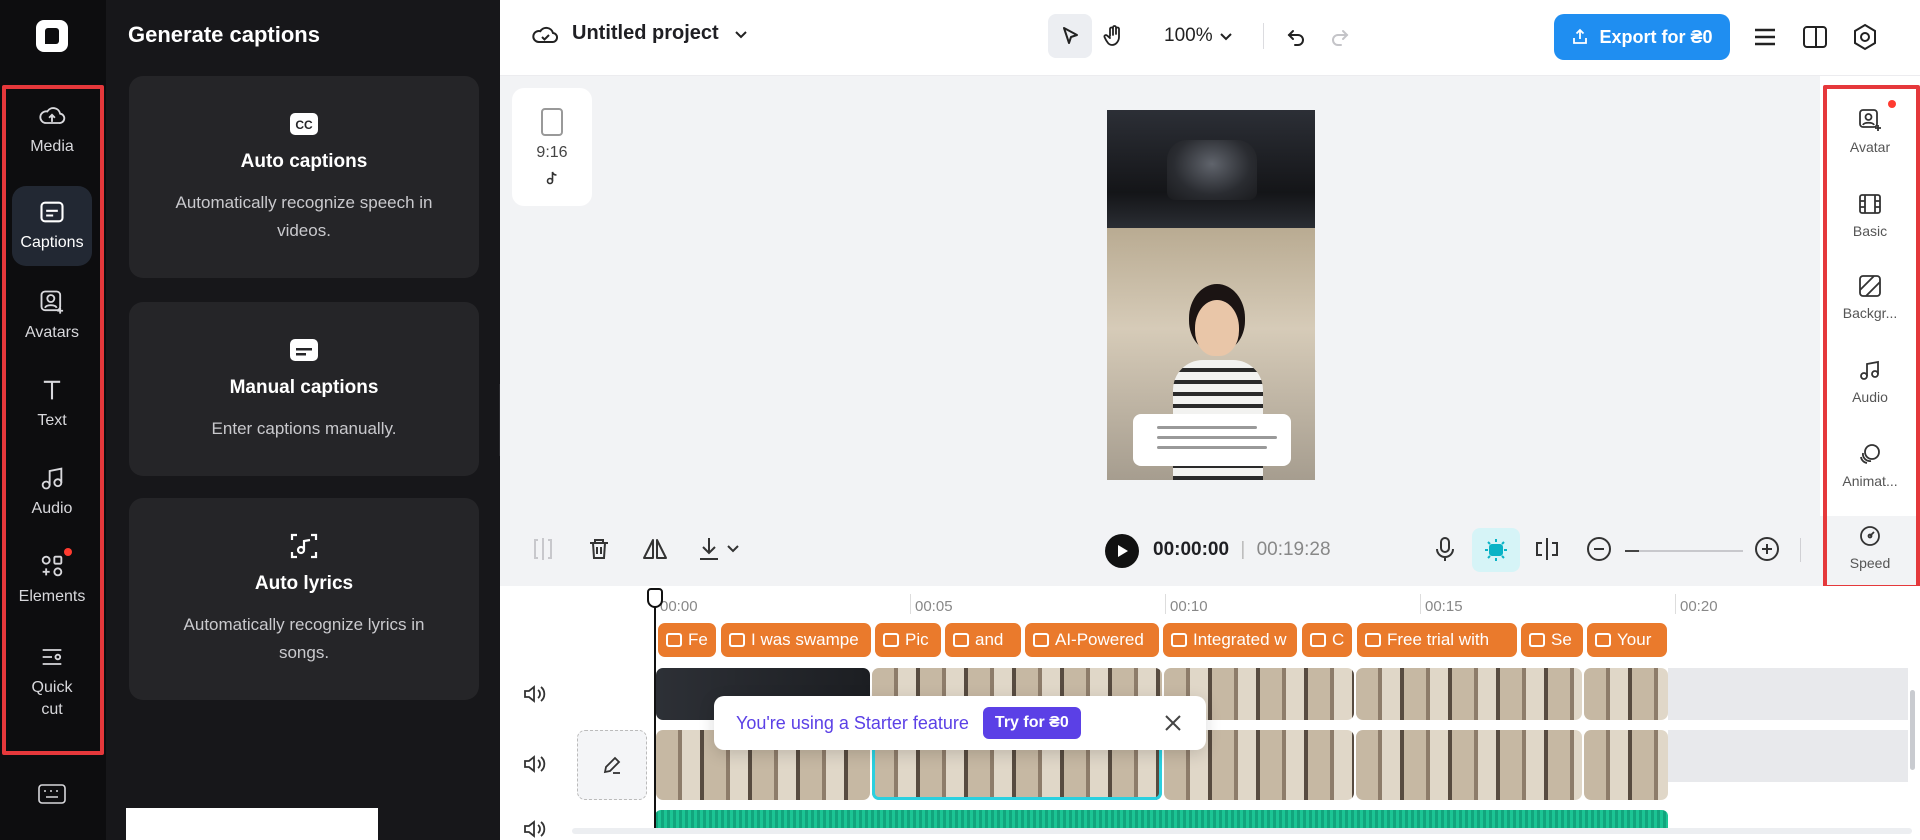 The width and height of the screenshot is (1920, 840). What do you see at coordinates (304, 161) in the screenshot?
I see `card-title: Auto captions` at bounding box center [304, 161].